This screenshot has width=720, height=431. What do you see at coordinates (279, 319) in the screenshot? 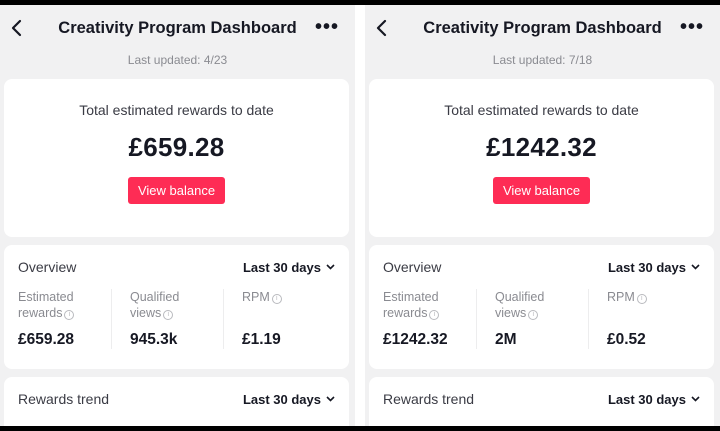
I see `metric-rpm: RPM i £1.19` at bounding box center [279, 319].